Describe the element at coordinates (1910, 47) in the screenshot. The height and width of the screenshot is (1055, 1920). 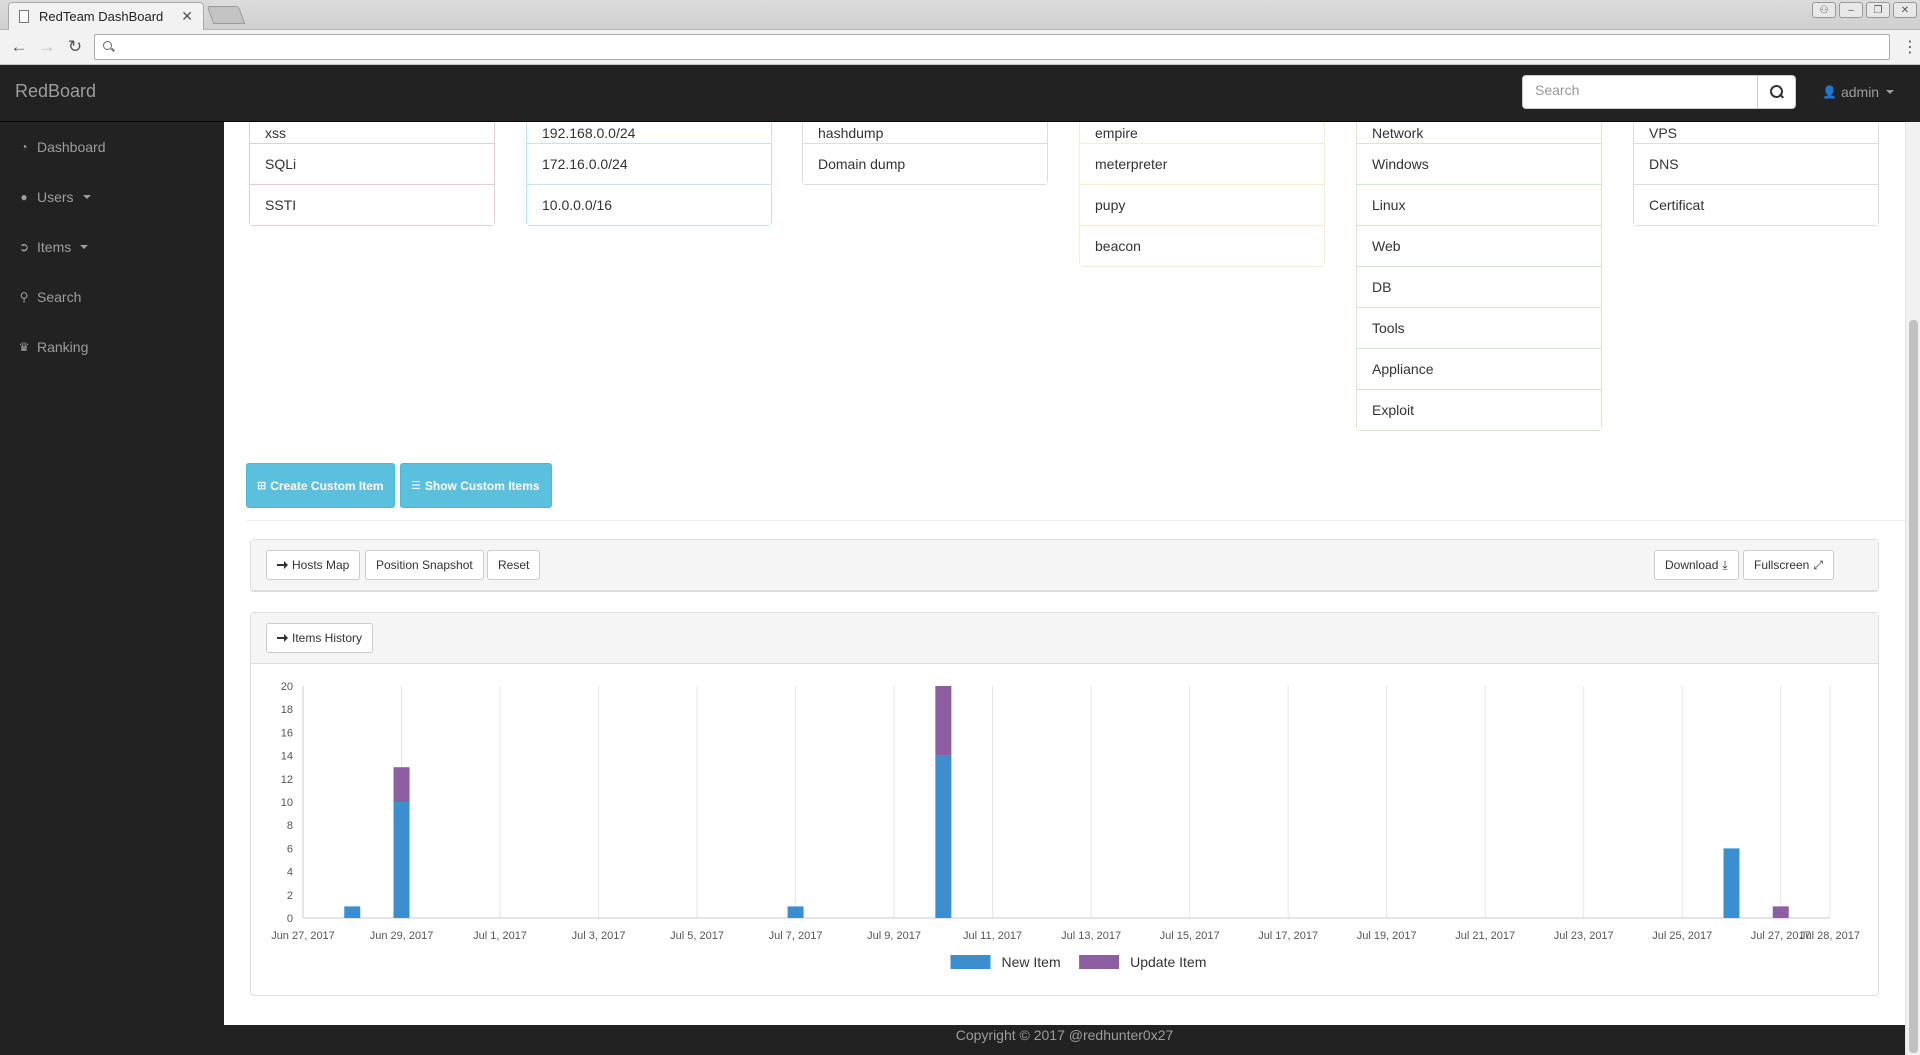
I see `browser-menu-icon: ⋮` at that location.